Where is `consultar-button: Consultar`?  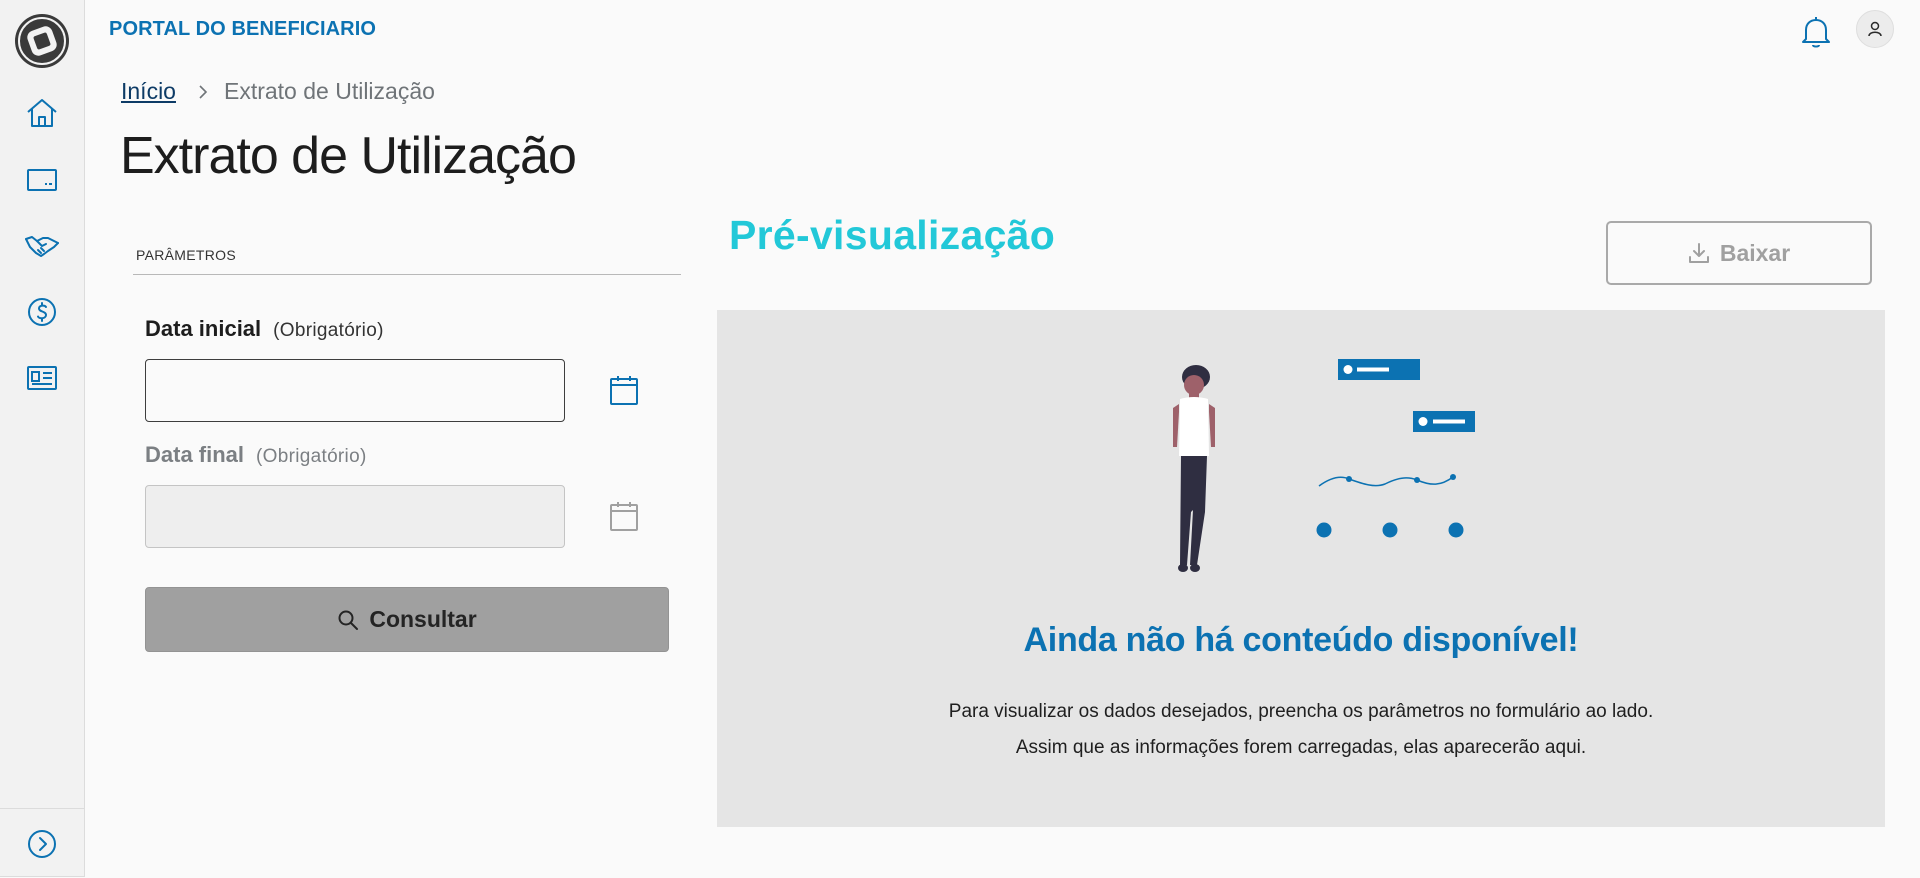
consultar-button: Consultar is located at coordinates (407, 619).